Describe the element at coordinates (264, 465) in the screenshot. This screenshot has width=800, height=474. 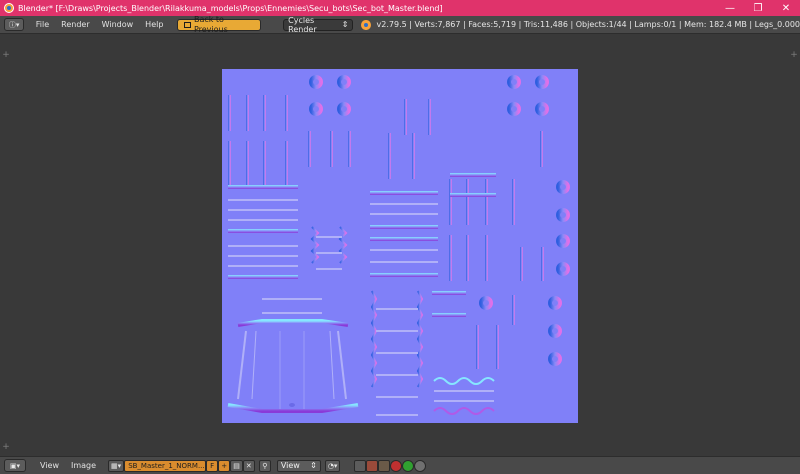
I see `pin-image-button: ⚲` at that location.